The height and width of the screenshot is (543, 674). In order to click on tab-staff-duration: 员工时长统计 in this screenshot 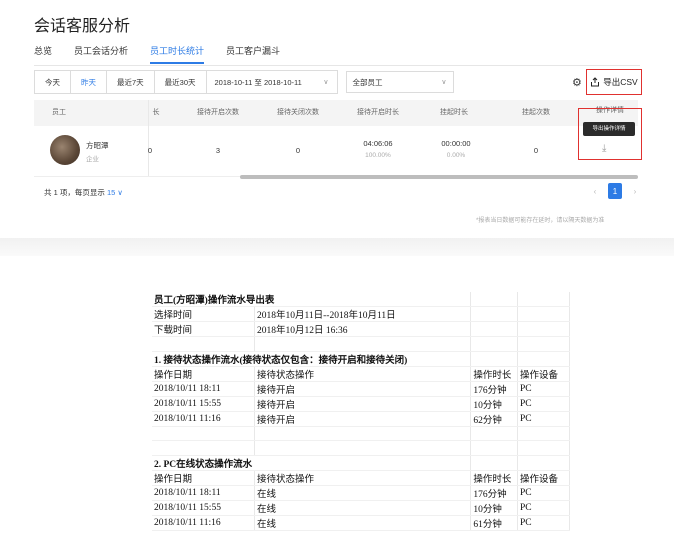, I will do `click(177, 54)`.